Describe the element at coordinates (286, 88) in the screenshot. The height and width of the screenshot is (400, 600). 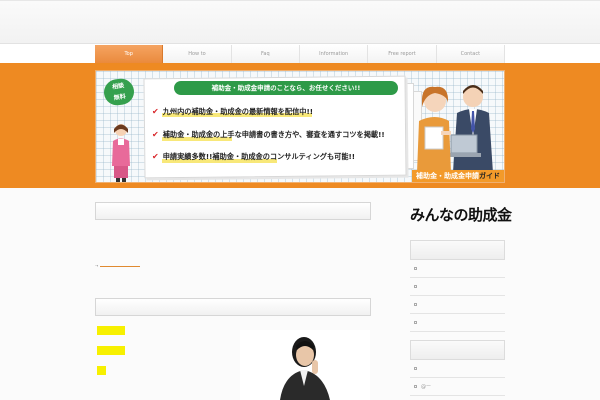
I see `banner-title: 補助金・助成金申請のことなら、お任せください!!` at that location.